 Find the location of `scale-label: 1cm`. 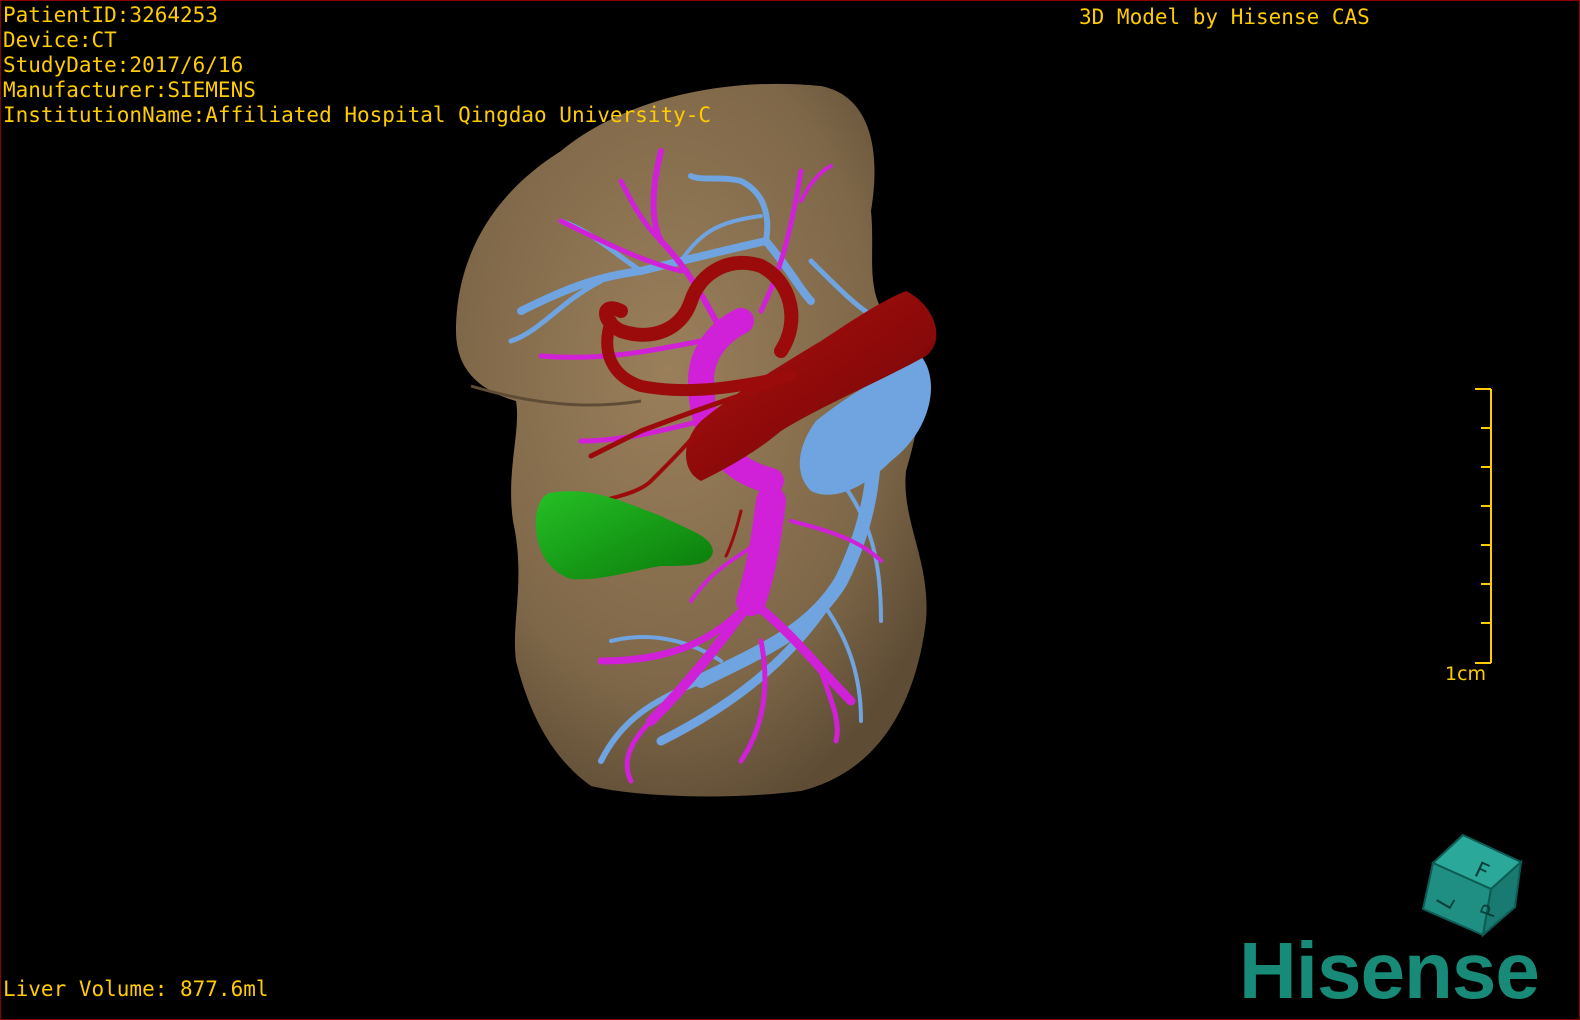

scale-label: 1cm is located at coordinates (1466, 674).